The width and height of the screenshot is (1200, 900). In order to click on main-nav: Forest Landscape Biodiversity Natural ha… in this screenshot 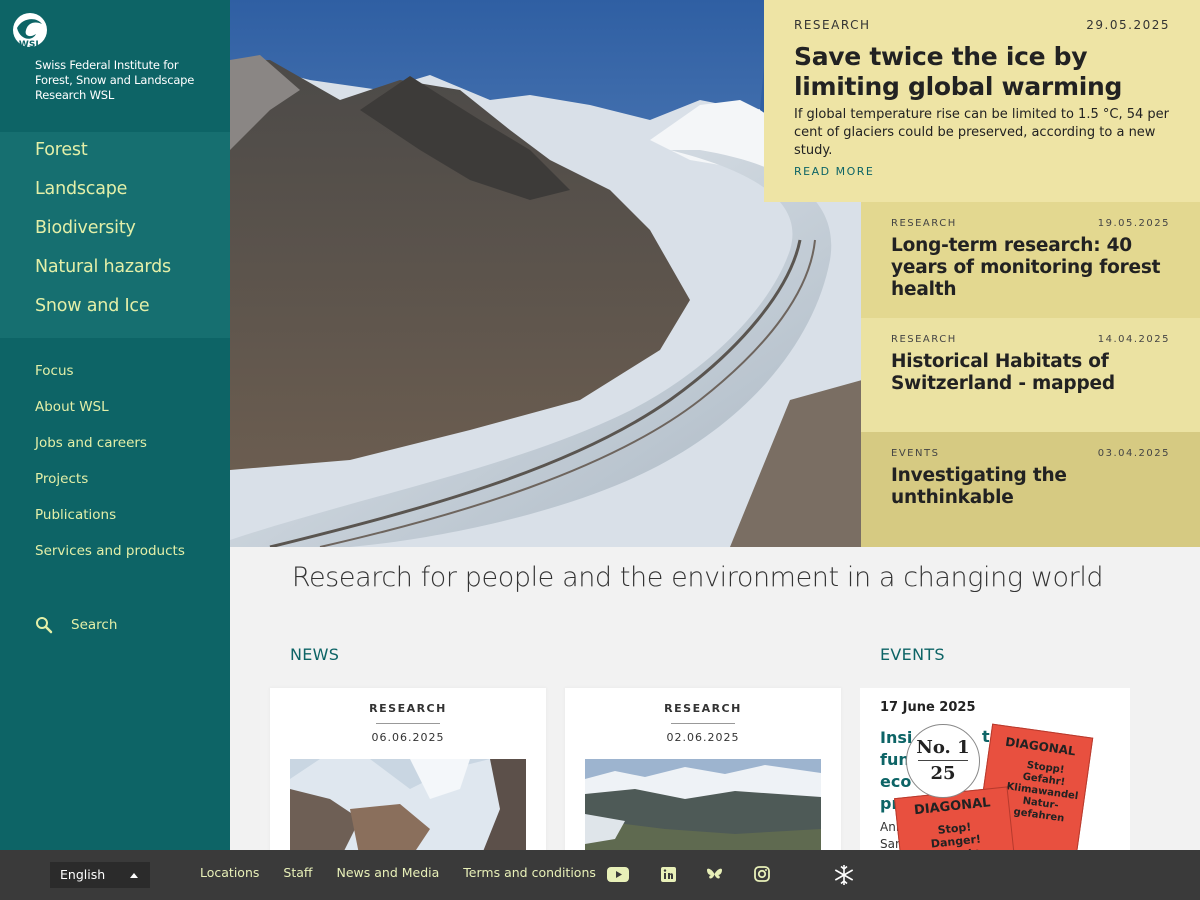, I will do `click(115, 235)`.